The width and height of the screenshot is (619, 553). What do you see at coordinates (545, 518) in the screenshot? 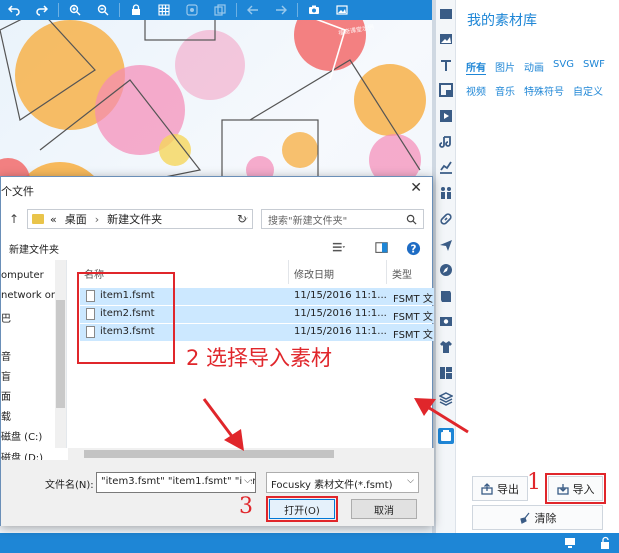
I see `clear-label: 清除` at bounding box center [545, 518].